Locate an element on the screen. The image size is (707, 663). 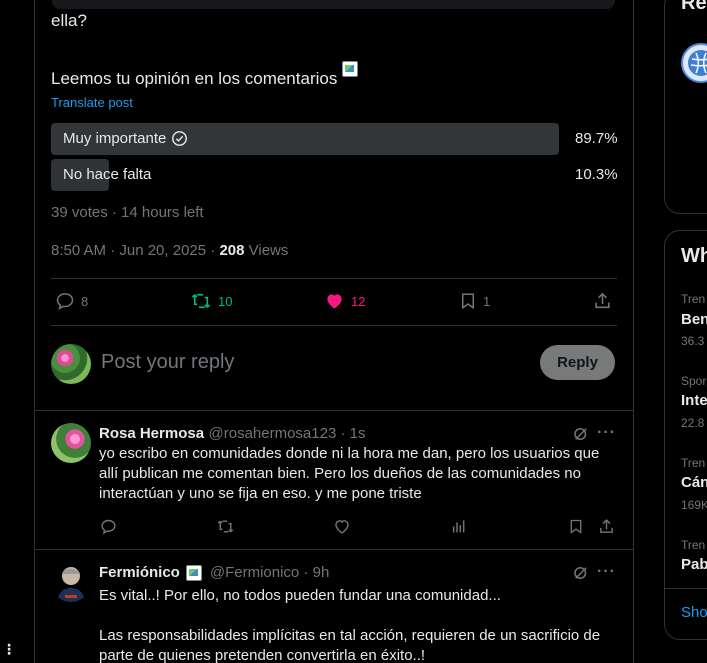
poll-option-1: Muy importante is located at coordinates (125, 138).